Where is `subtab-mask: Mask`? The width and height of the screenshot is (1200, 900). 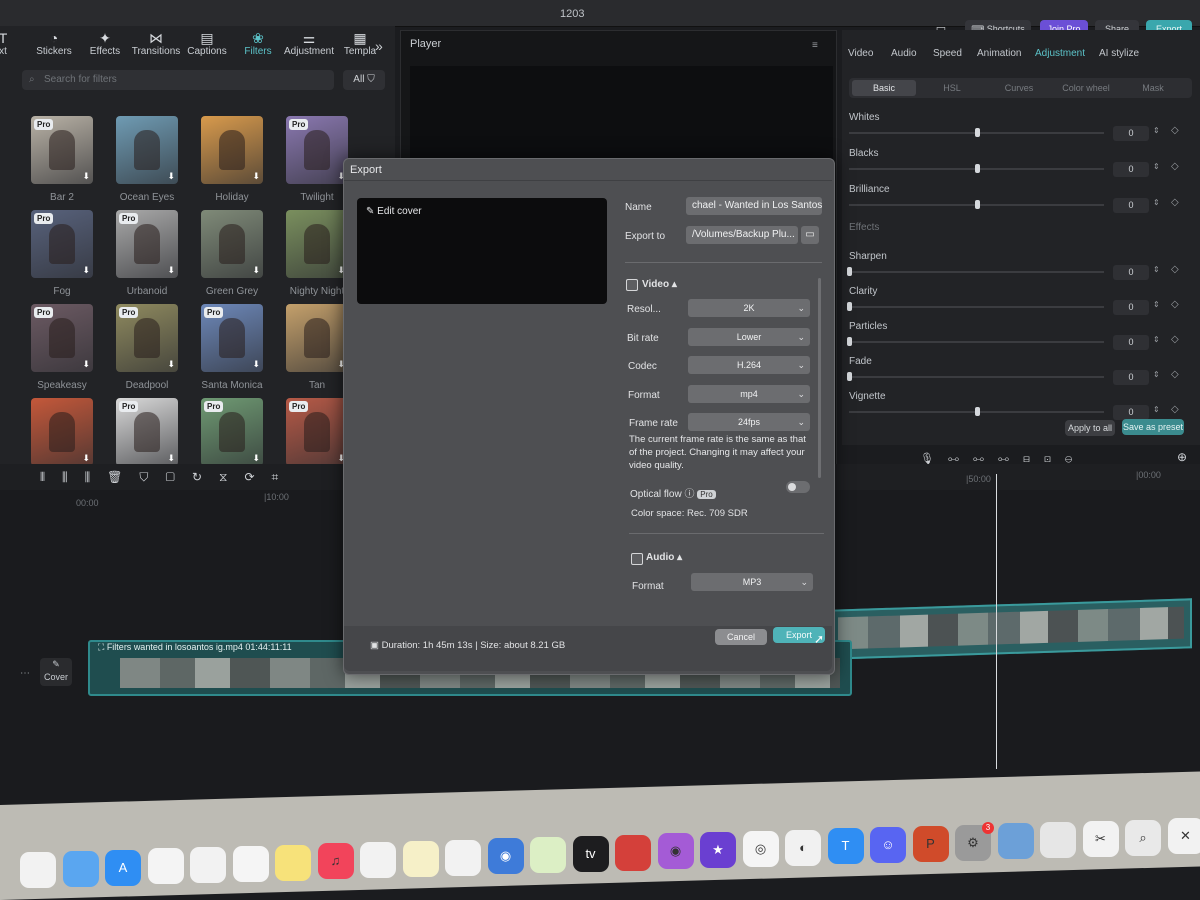 subtab-mask: Mask is located at coordinates (1153, 88).